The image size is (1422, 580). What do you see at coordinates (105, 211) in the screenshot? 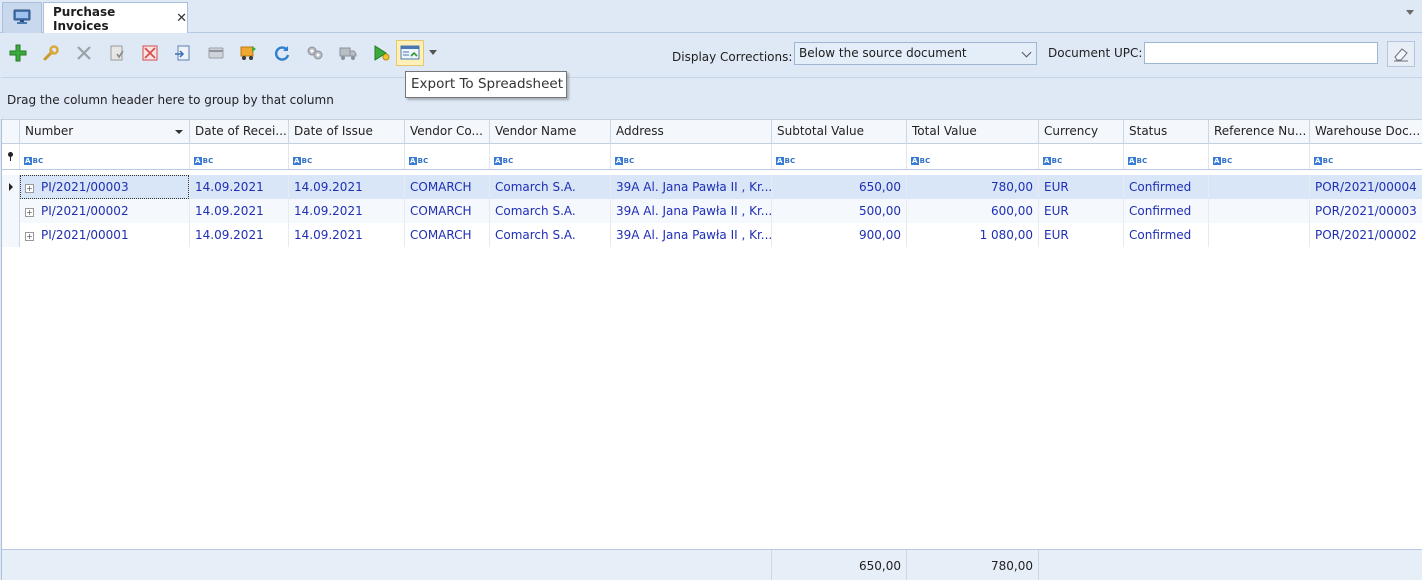
I see `cell-number: + PI/2021/00002` at bounding box center [105, 211].